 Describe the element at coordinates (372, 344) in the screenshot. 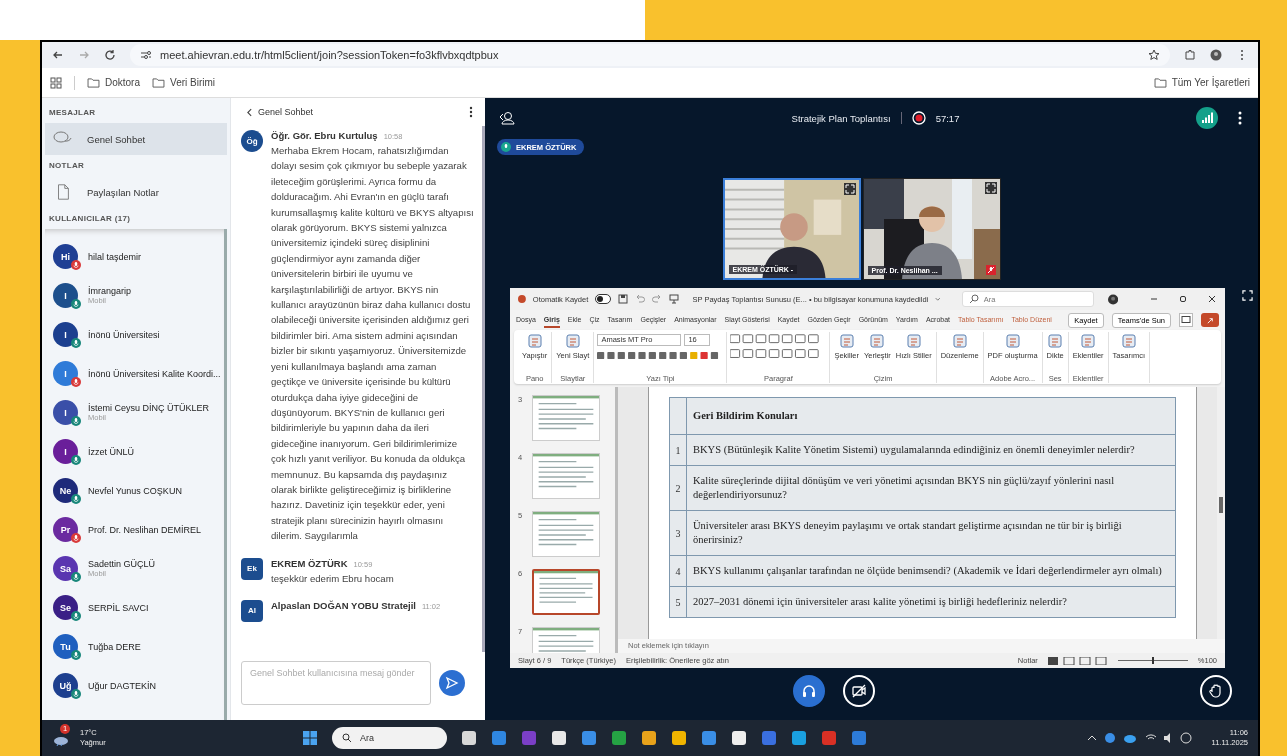

I see `message-text: Merhaba Ekrem Hocam, rahatsızlığımdan dolayı sesim çok çıkmıyor bu sebeple yazarak ileteceğim görüşlerimi. Ayrıca formu da dolduracağım. Ahi Evran'ın en güçlü tarafı kurumsallaşmış kalite kültürü ve BKYS altyapısı olarak görüyorum. BKYS sistemi yalnızca üniversitemiz içindeki süreç disiplinini güçlendirmiyor aynı zamanda diğer üniversitelerin birbiri ile uyumu ve karşılaştırılabilirliği de artıyor. BKYS nin kullanıcı arayüzünün biraz daha kullanıcı dostu olabileceği üniversite içerisinden aldığımız geri bildirimler biri. Ama sistem admini açısından bizler bir sıkıntı yaşamıyoruz. Üniversitemizde yeni kullanılmaya başlandı ama zaman geçtikçe ve üniversite içerisinde bu kültürü oturdukça daha iyiye gideceğini de düşünüyorum. BKYS'nin de kullanıcı geri bildirimleriyle bu yapının daha da ileri gideceğine inanıyorum. Geri bildirimlerimize çok hızlı yanıt veriliyor. Bu konuda da oldukça memnunuz. Bu kapsamda dış paydaşınız olarak birlikte geliştireceğimiz iş birliklerine hazırız. Davetiniz için teşekkür eder, yeni stratejik planı sürecinizin hayırlı olmasını dilerim. Saygılarımla` at that location.